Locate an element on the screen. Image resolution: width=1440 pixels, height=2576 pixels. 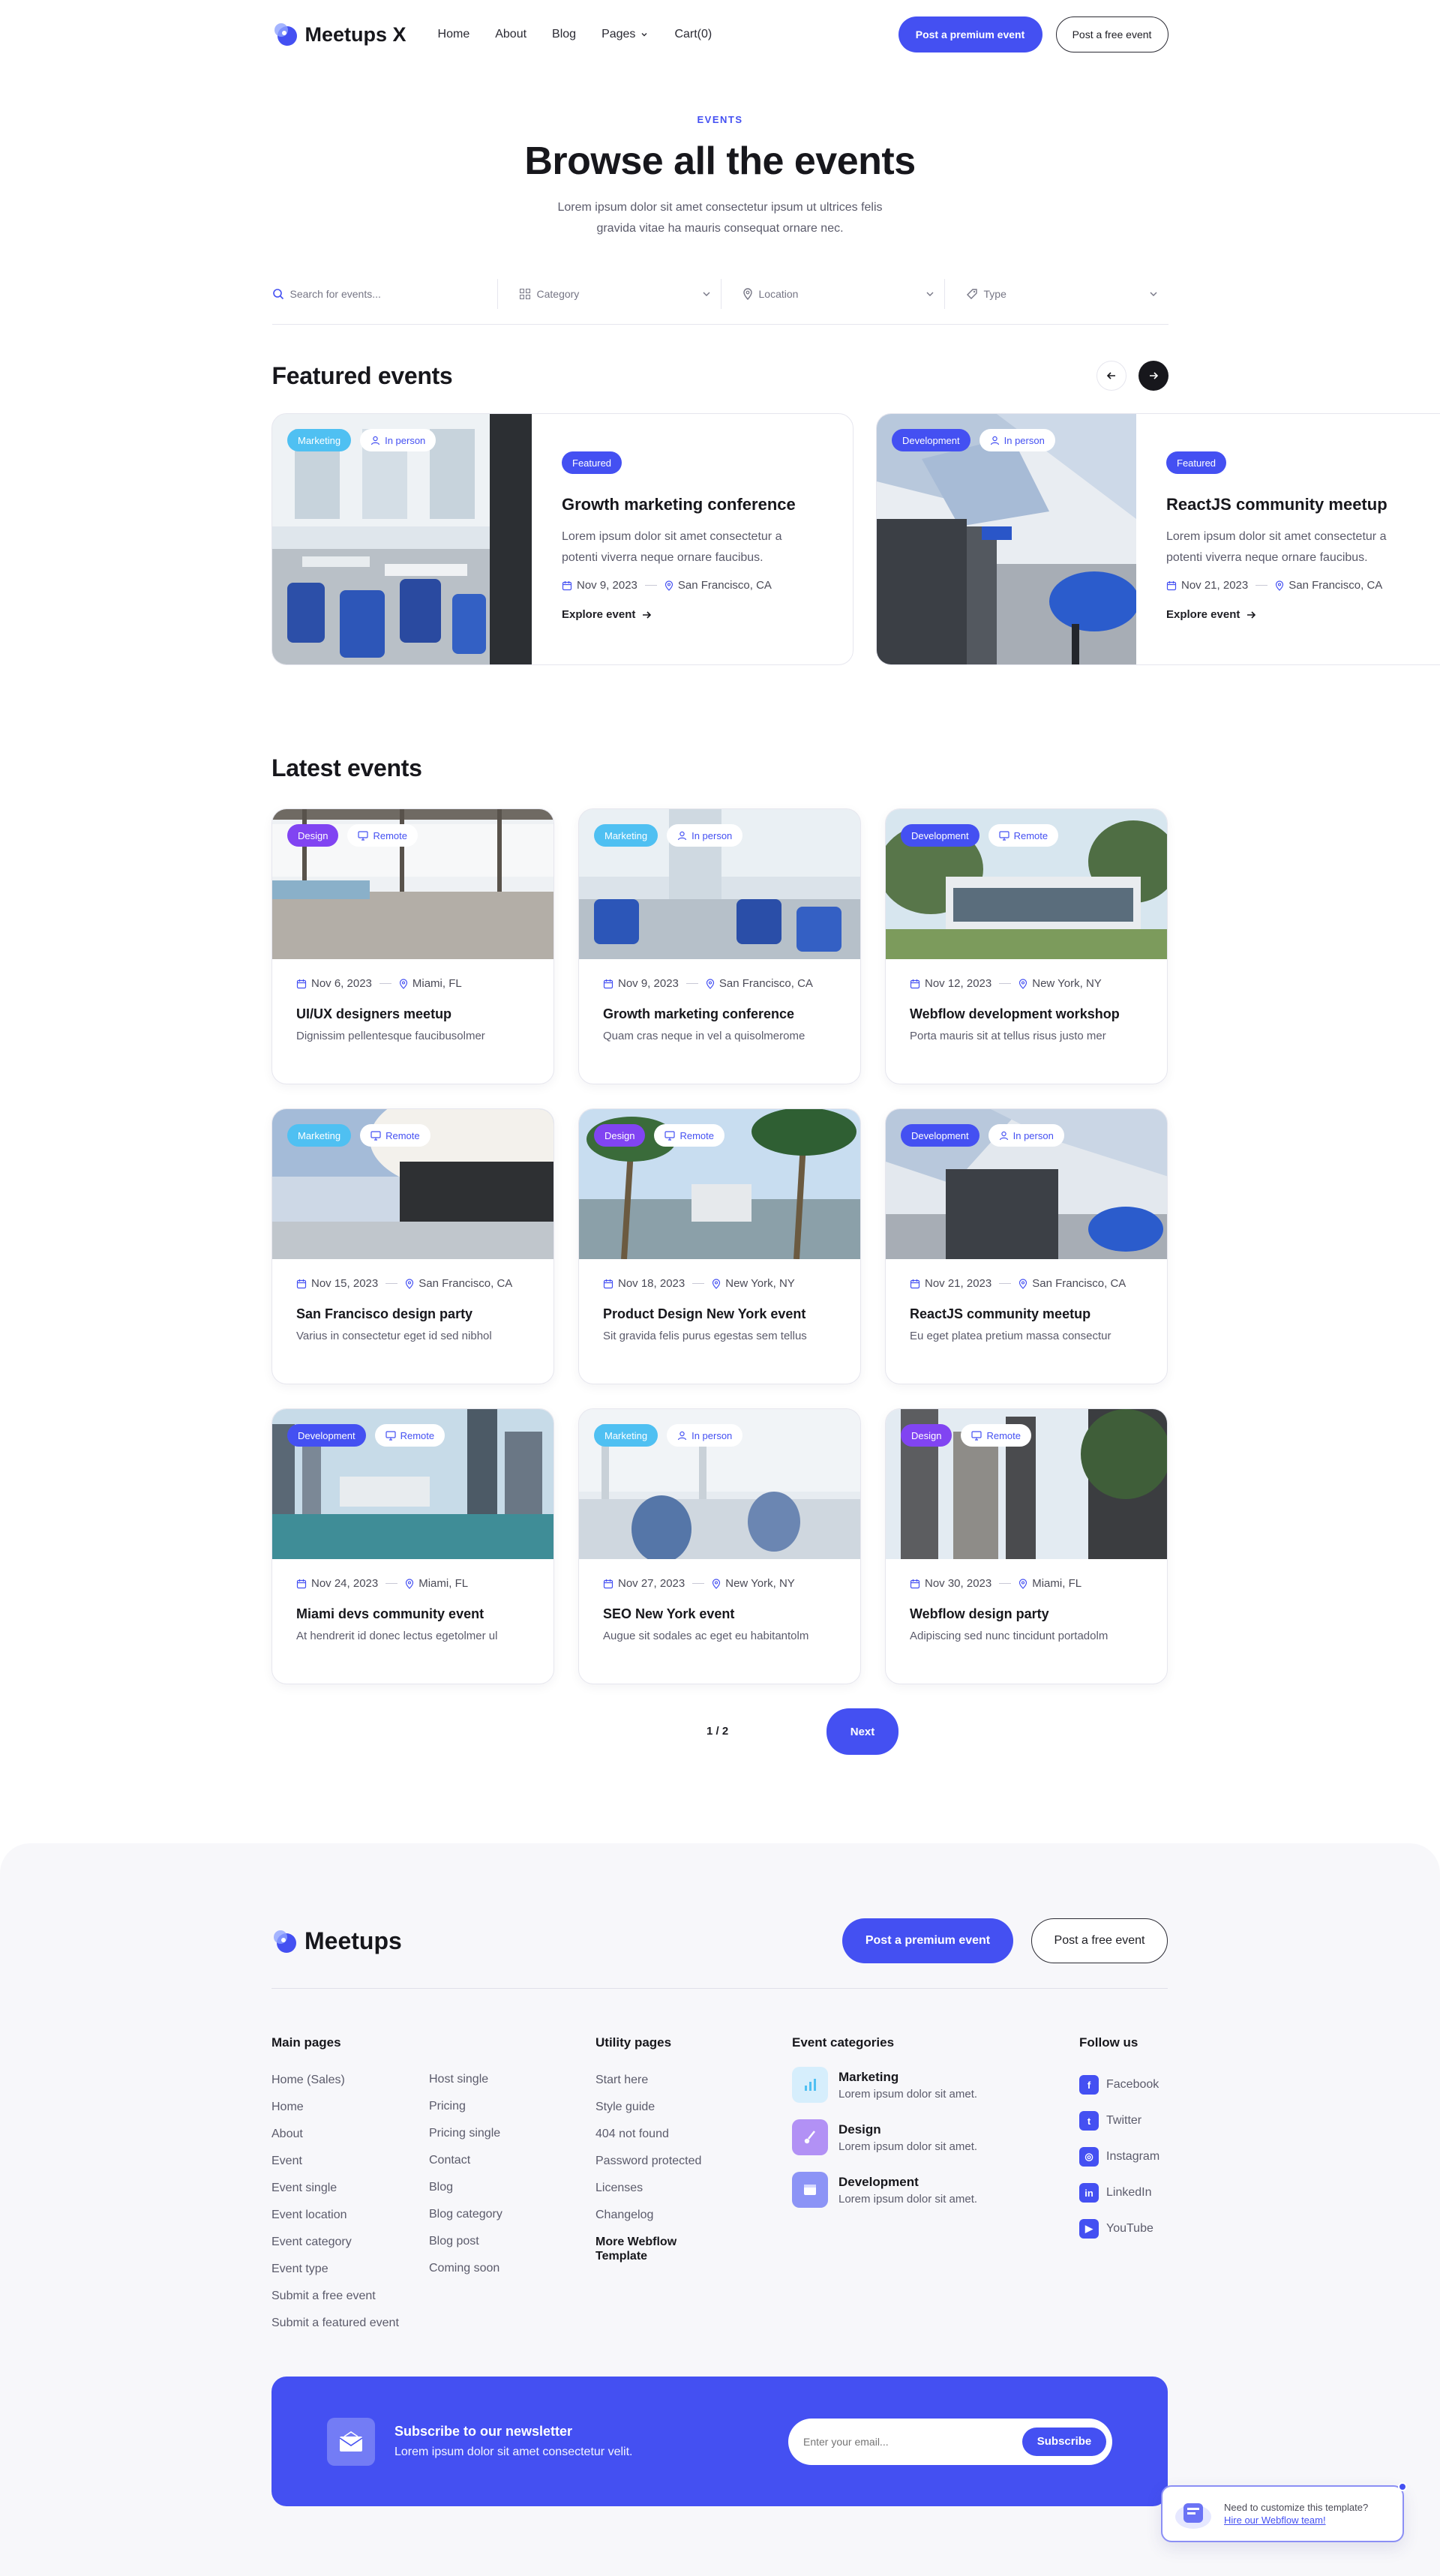
carousel-next-button is located at coordinates (1153, 376).